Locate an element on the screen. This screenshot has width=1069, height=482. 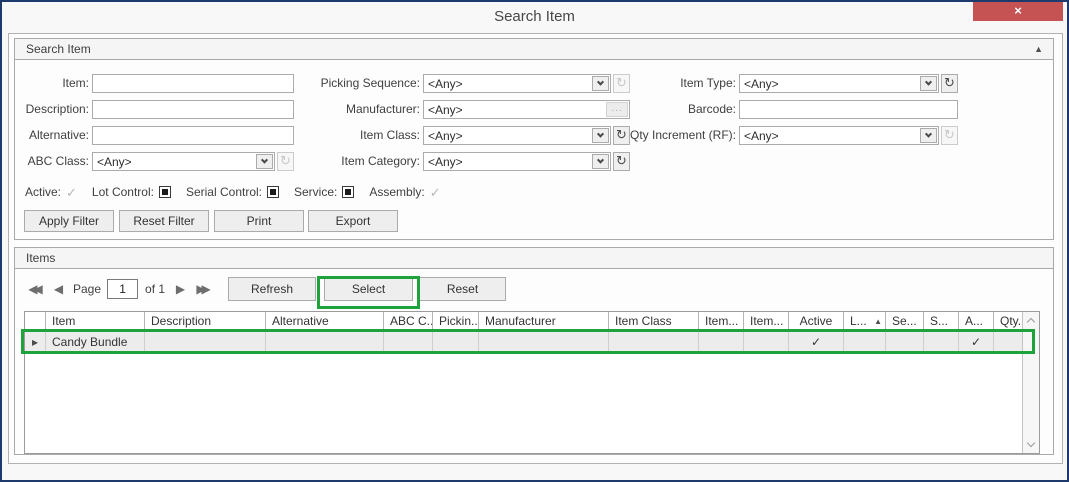
field-barcode-input is located at coordinates (848, 109).